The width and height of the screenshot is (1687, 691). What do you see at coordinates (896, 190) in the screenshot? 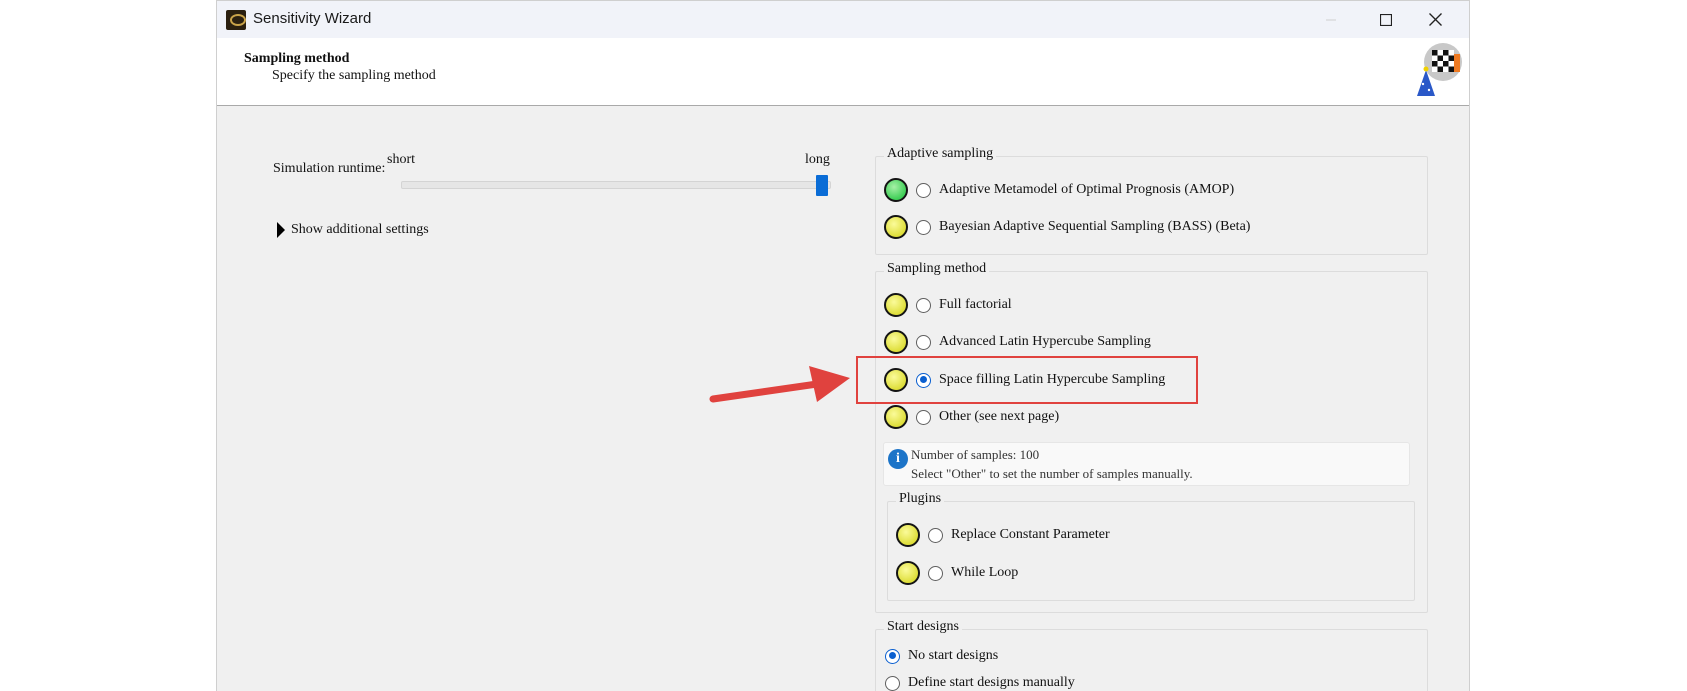
I see `status-indicator-green-icon` at bounding box center [896, 190].